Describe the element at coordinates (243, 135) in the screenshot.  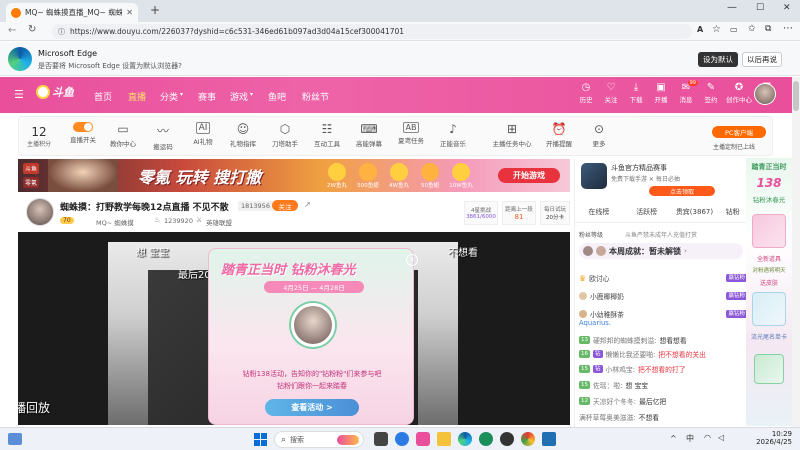
I see `tool-gift-commander: ☺ 礼物指挥` at that location.